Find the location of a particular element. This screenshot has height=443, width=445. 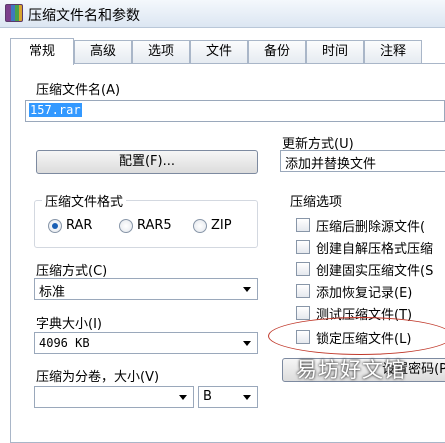

split-volumes-label: 压缩为分卷，大小(V) is located at coordinates (98, 377).